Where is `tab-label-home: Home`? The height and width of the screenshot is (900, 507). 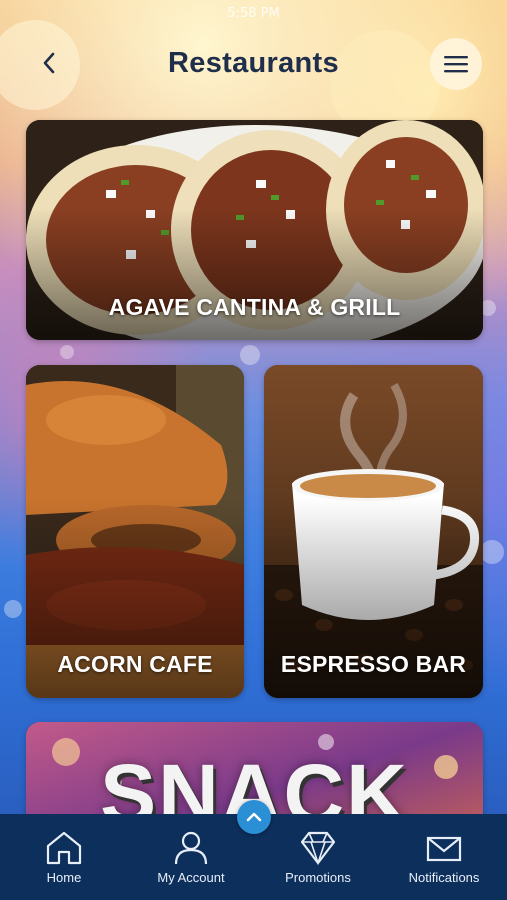
tab-label-home: Home is located at coordinates (64, 877).